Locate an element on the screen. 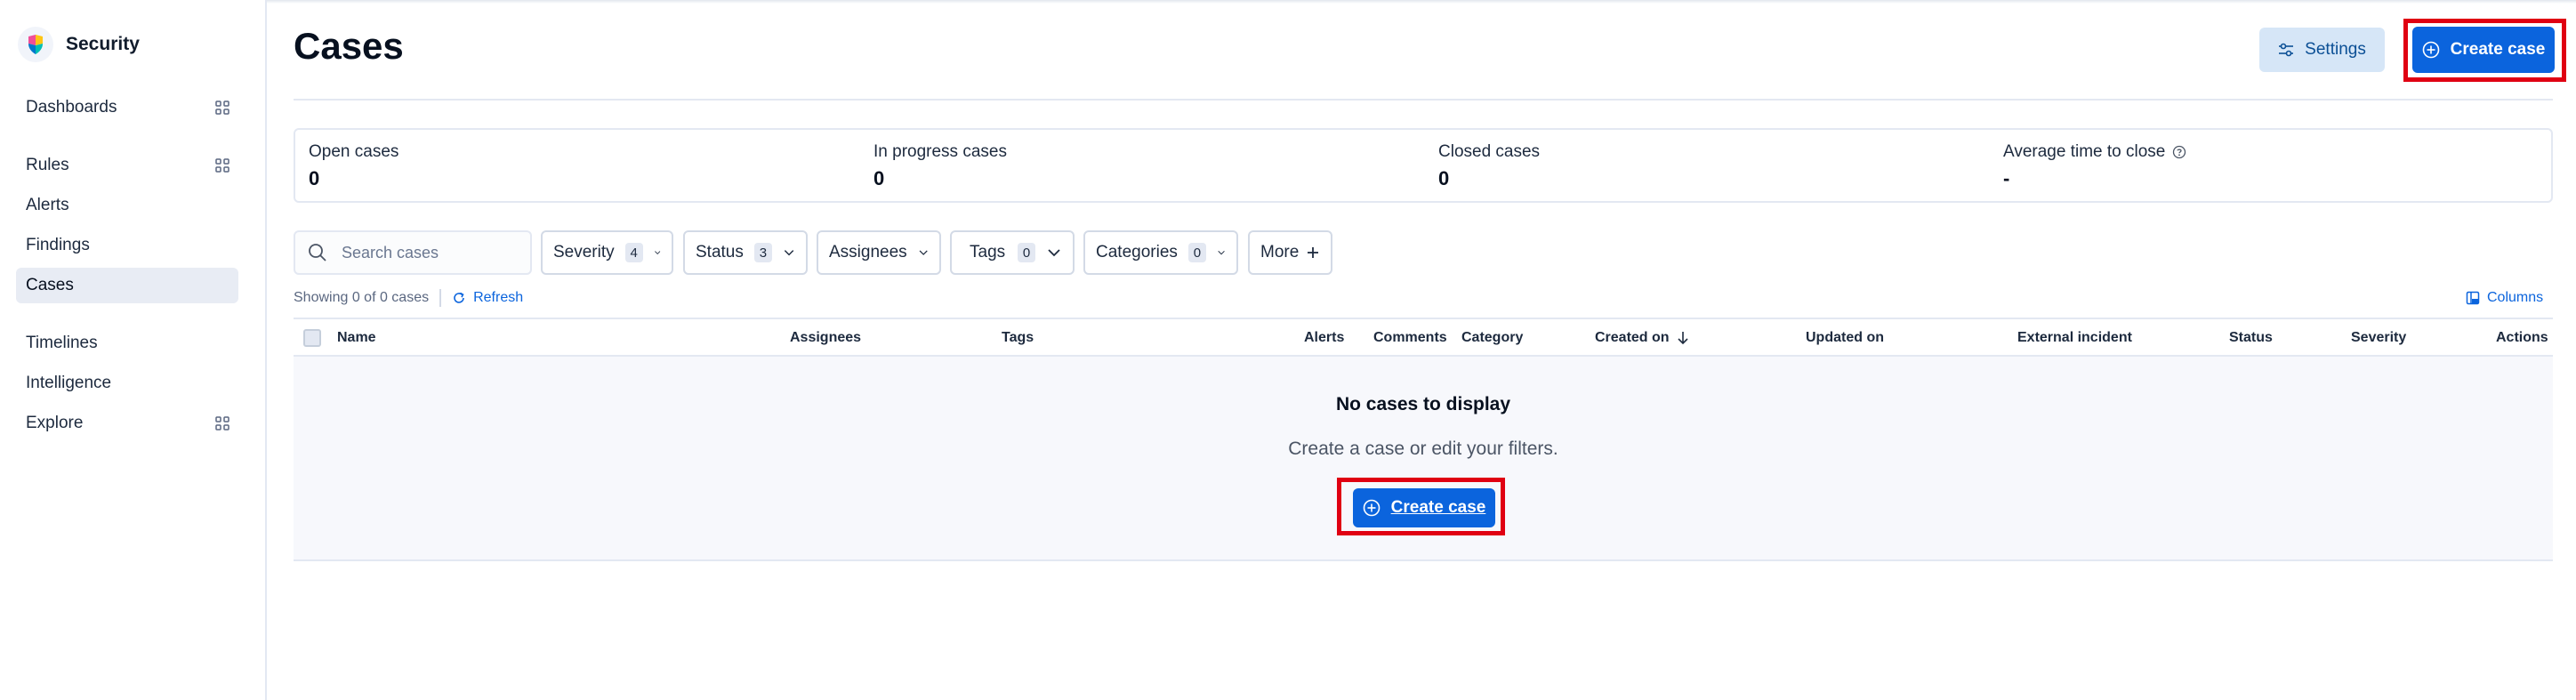 The height and width of the screenshot is (700, 2576). showing-count-text: Showing 0 of 0 cases is located at coordinates (362, 297).